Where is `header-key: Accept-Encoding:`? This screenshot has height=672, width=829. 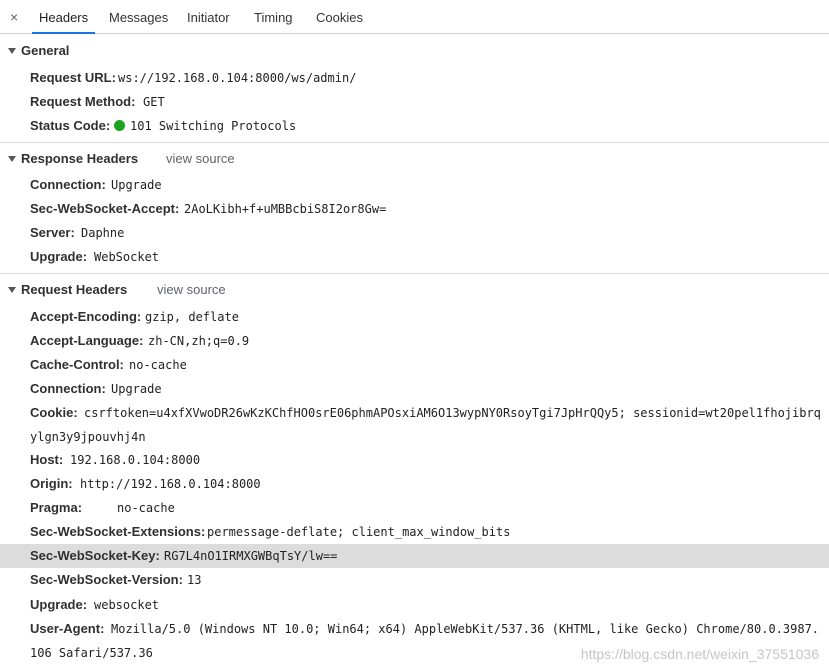
header-key: Accept-Encoding: is located at coordinates (86, 316).